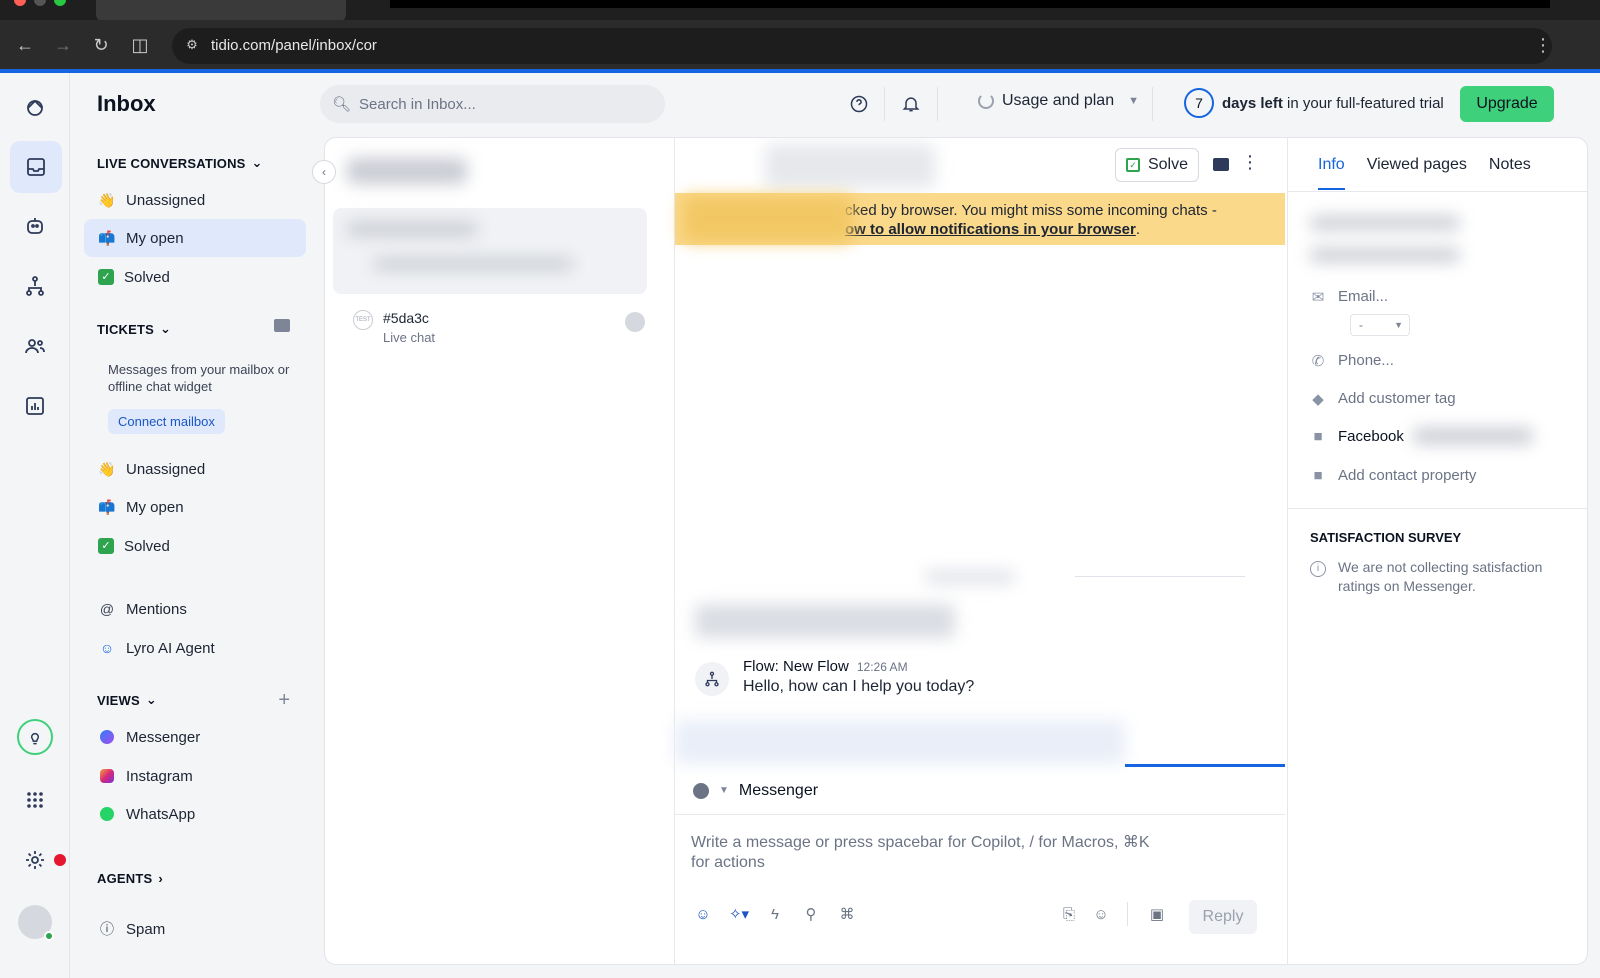 The width and height of the screenshot is (1600, 978). What do you see at coordinates (195, 469) in the screenshot?
I see `tickets-unassigned-item: 👋 Unassigned` at bounding box center [195, 469].